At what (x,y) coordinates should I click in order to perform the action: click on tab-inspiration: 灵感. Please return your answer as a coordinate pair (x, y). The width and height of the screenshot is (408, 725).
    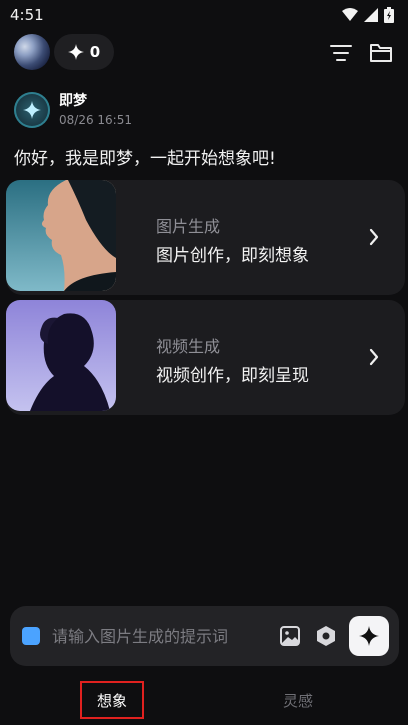
    Looking at the image, I should click on (298, 700).